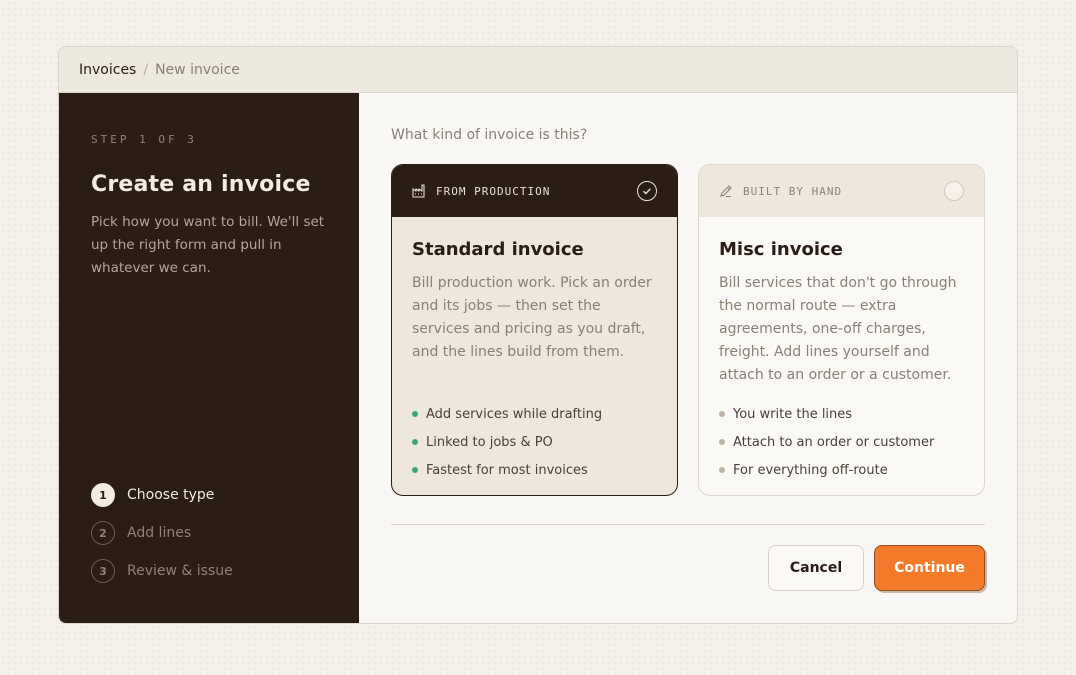 The image size is (1076, 675). Describe the element at coordinates (489, 135) in the screenshot. I see `invoice-type-question: What kind of invoice is this?` at that location.